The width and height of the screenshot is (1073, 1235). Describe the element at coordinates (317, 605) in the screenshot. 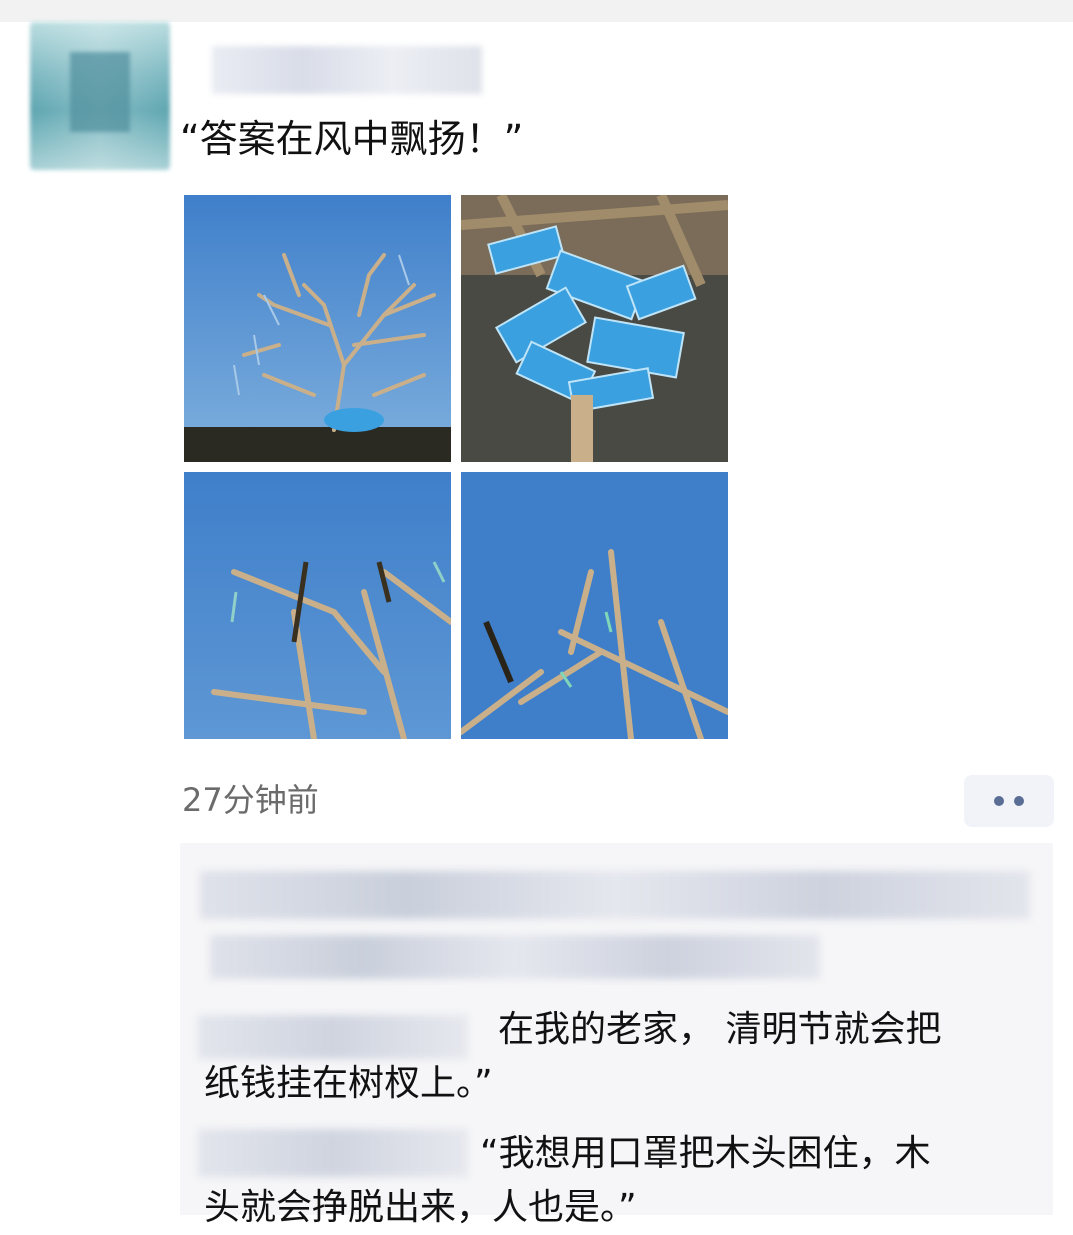

I see `photo-branches-closeup-left` at that location.